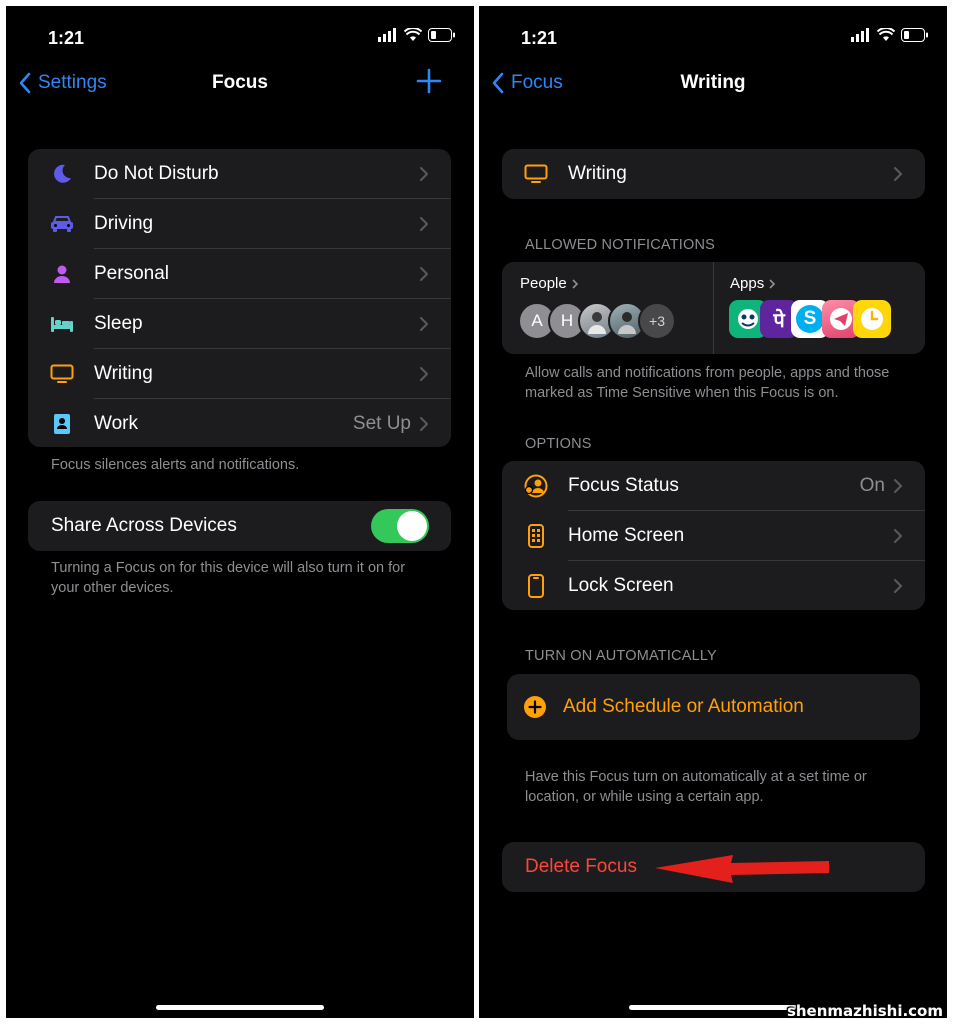 This screenshot has height=1024, width=953. I want to click on focus-item-label: Sleep, so click(118, 323).